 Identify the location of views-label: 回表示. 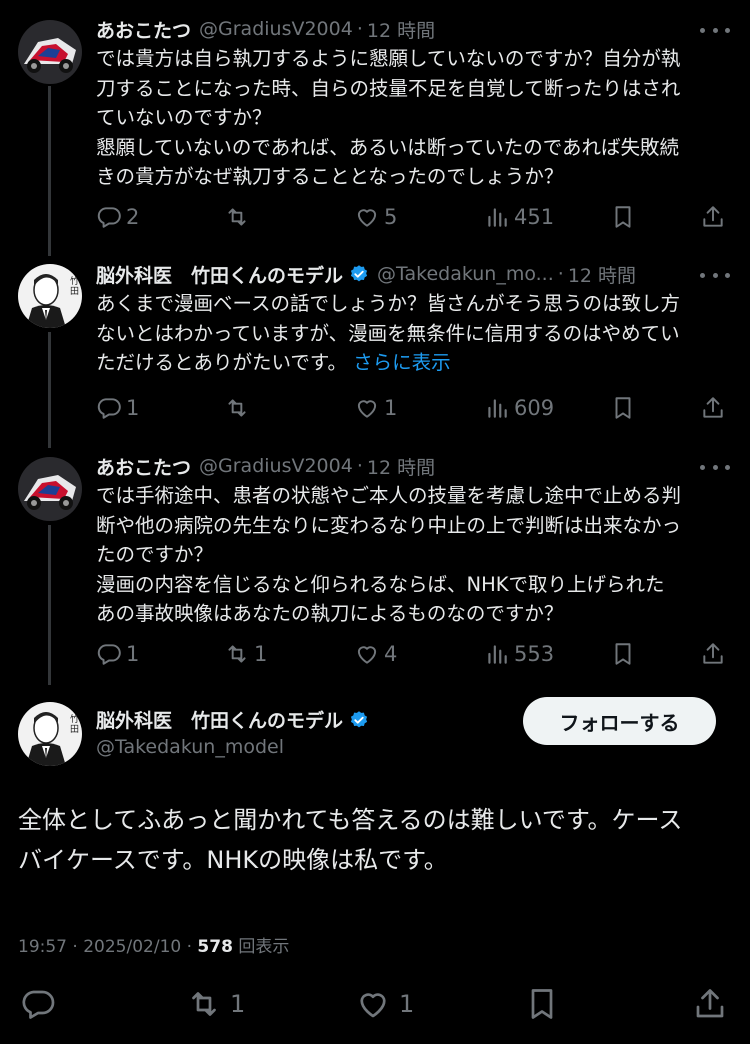
(264, 947).